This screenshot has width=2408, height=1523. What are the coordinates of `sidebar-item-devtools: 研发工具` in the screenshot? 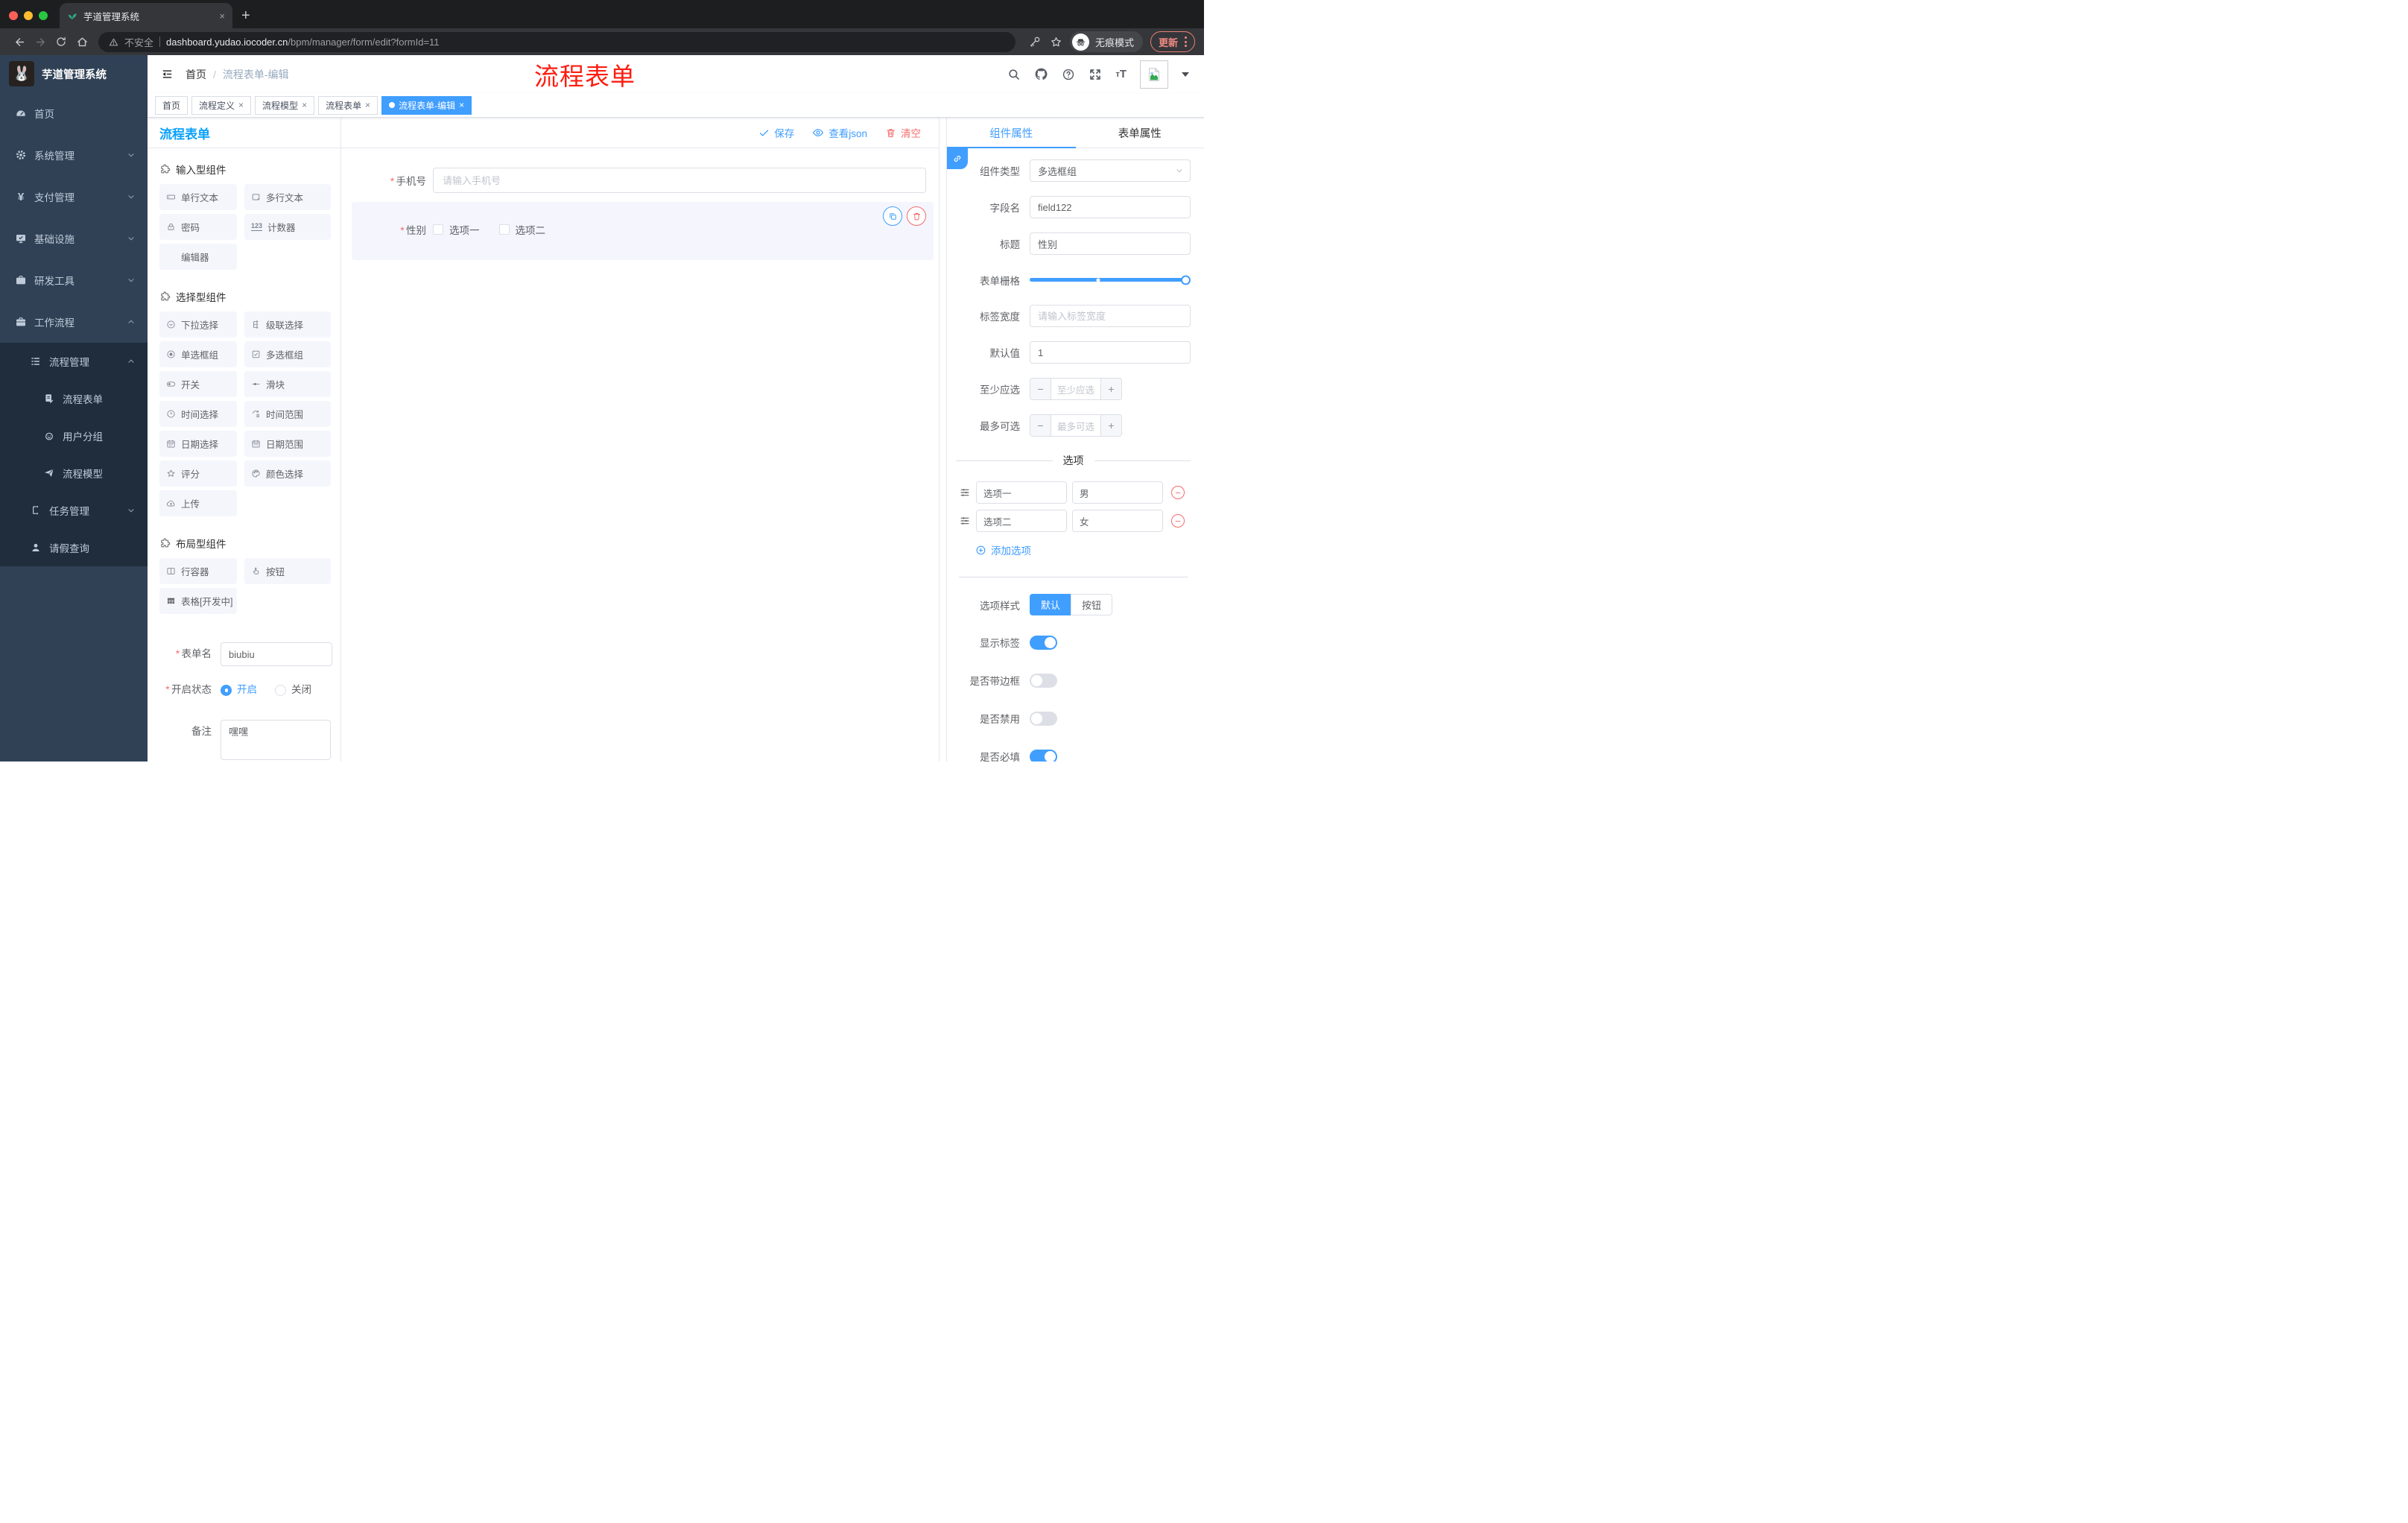 It's located at (74, 280).